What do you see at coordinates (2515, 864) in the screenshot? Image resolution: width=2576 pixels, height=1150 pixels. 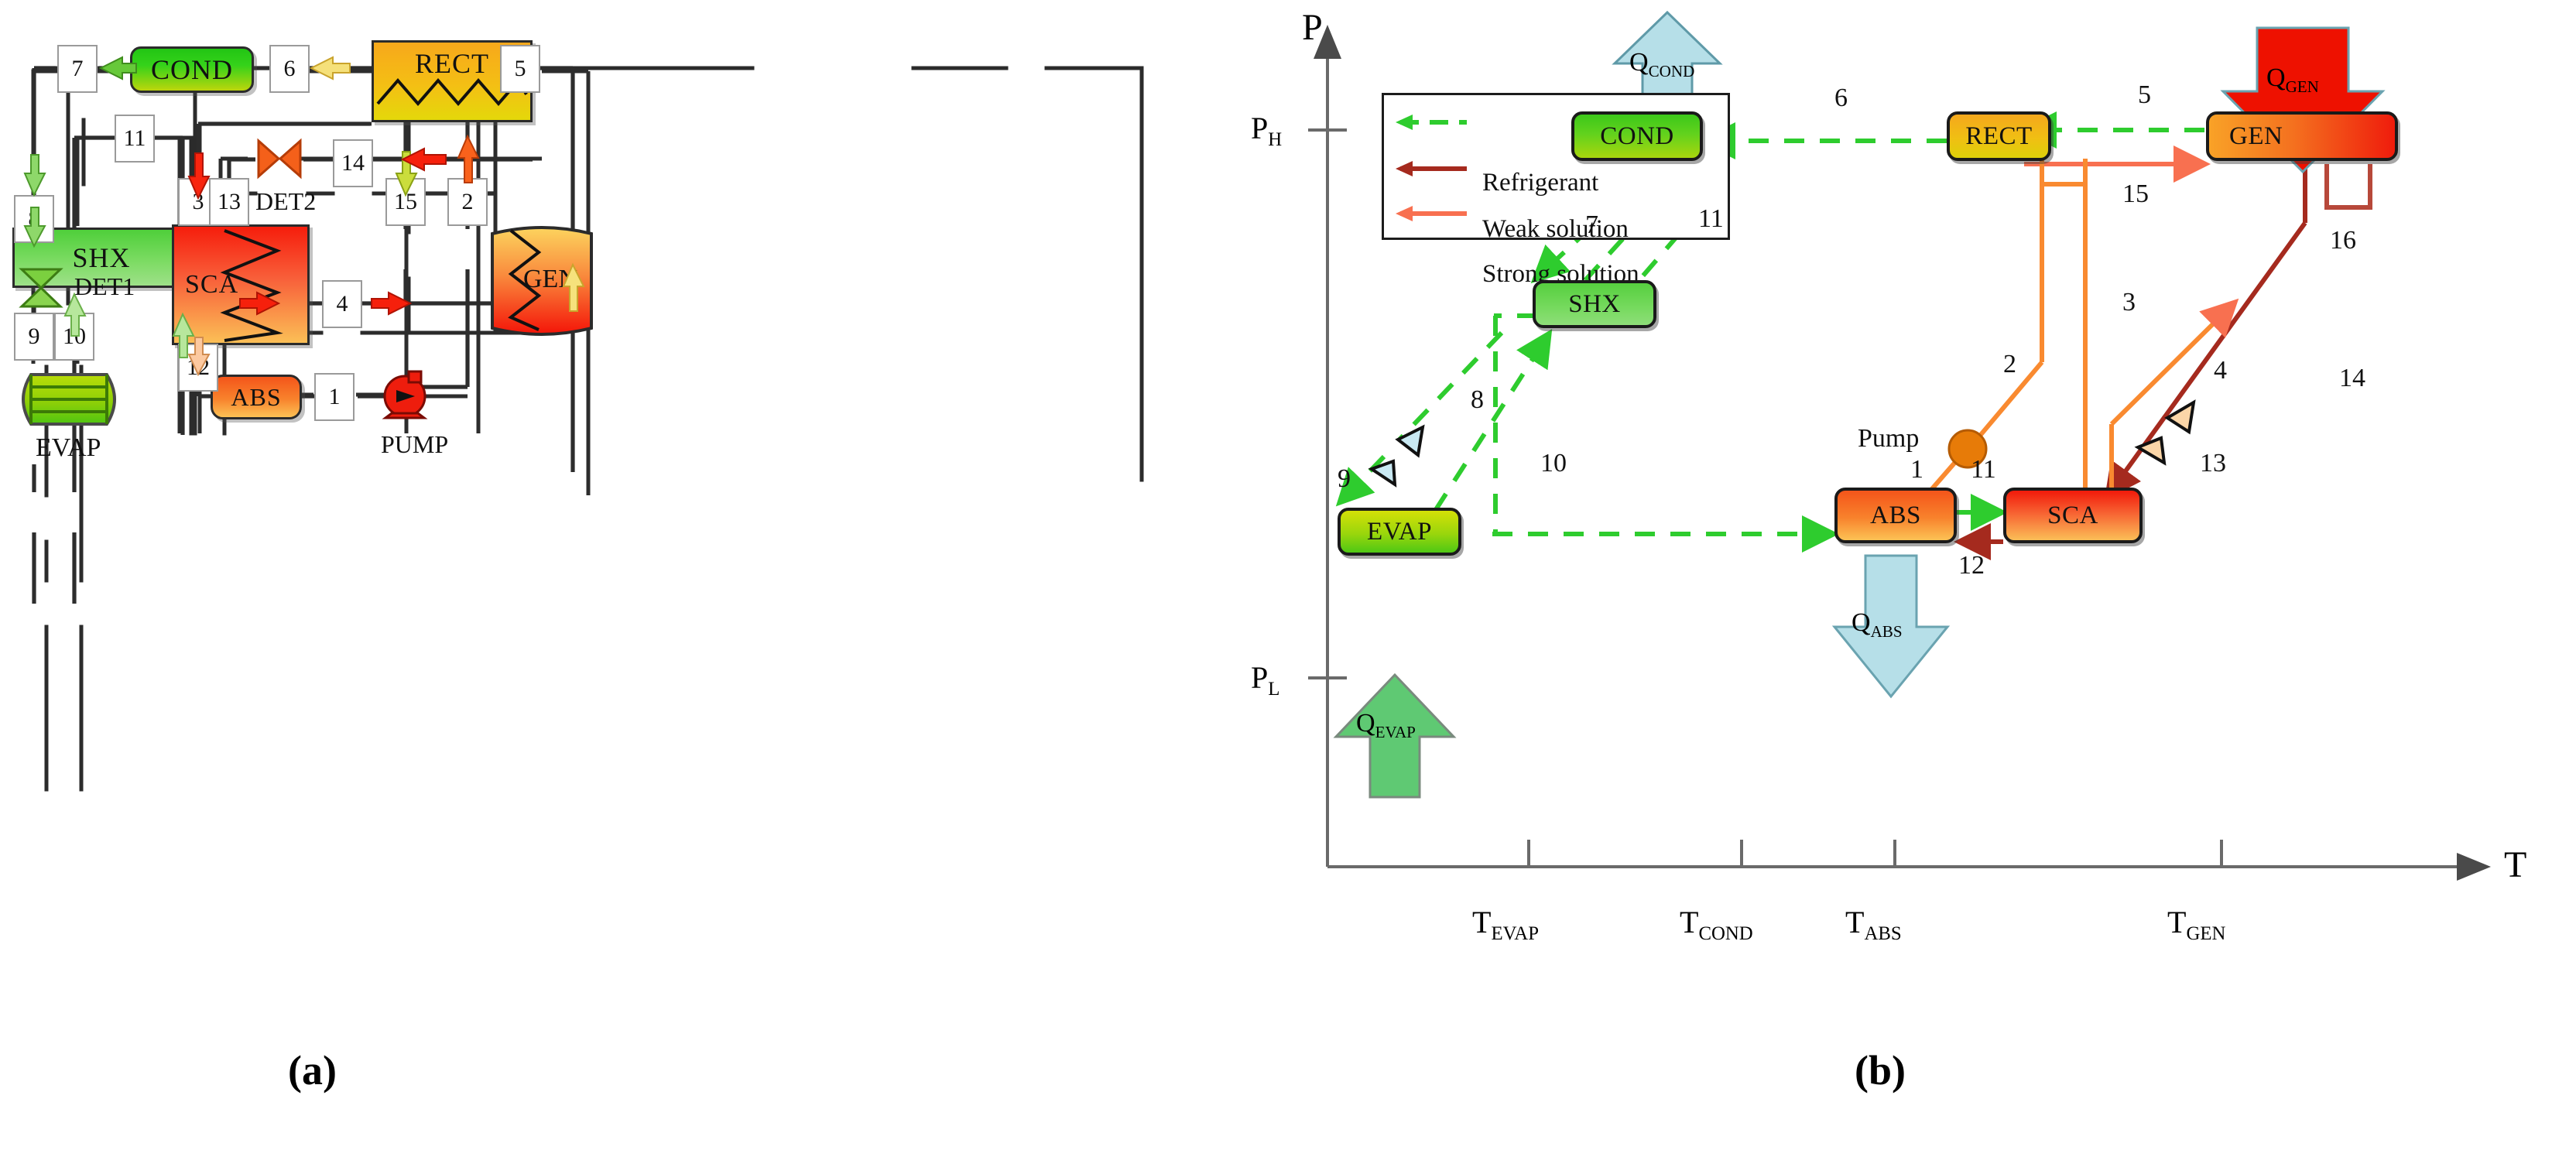 I see `x-axis-title: T` at bounding box center [2515, 864].